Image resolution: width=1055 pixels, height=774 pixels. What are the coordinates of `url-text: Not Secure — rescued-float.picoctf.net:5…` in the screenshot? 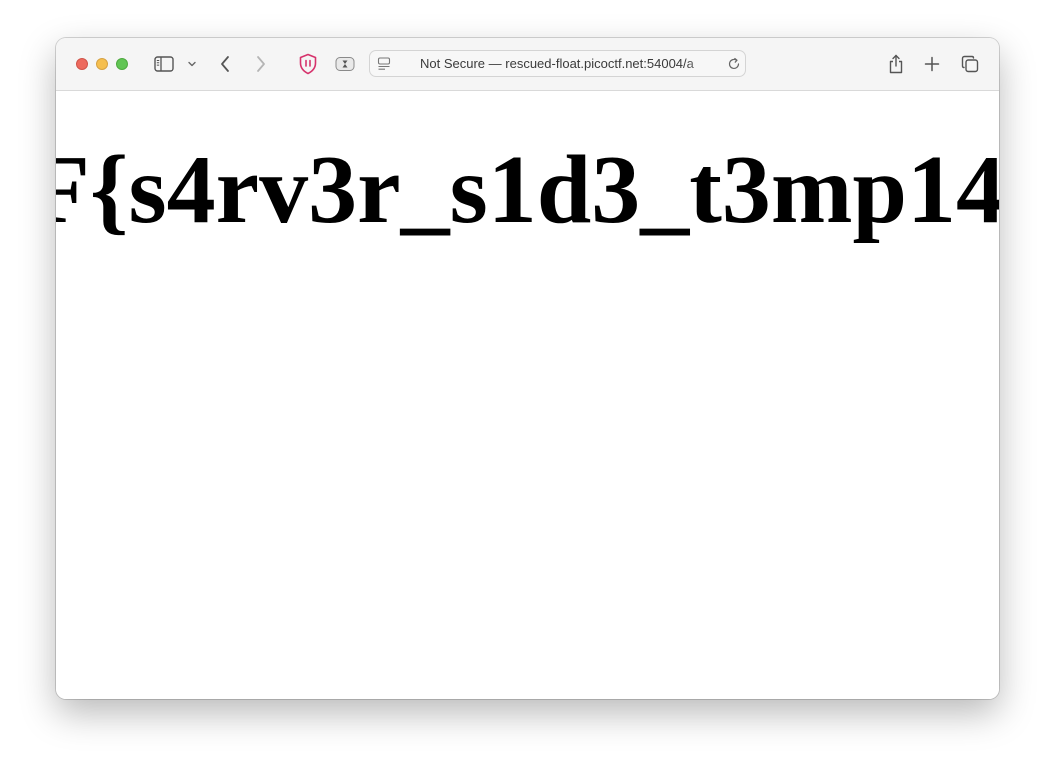 It's located at (567, 63).